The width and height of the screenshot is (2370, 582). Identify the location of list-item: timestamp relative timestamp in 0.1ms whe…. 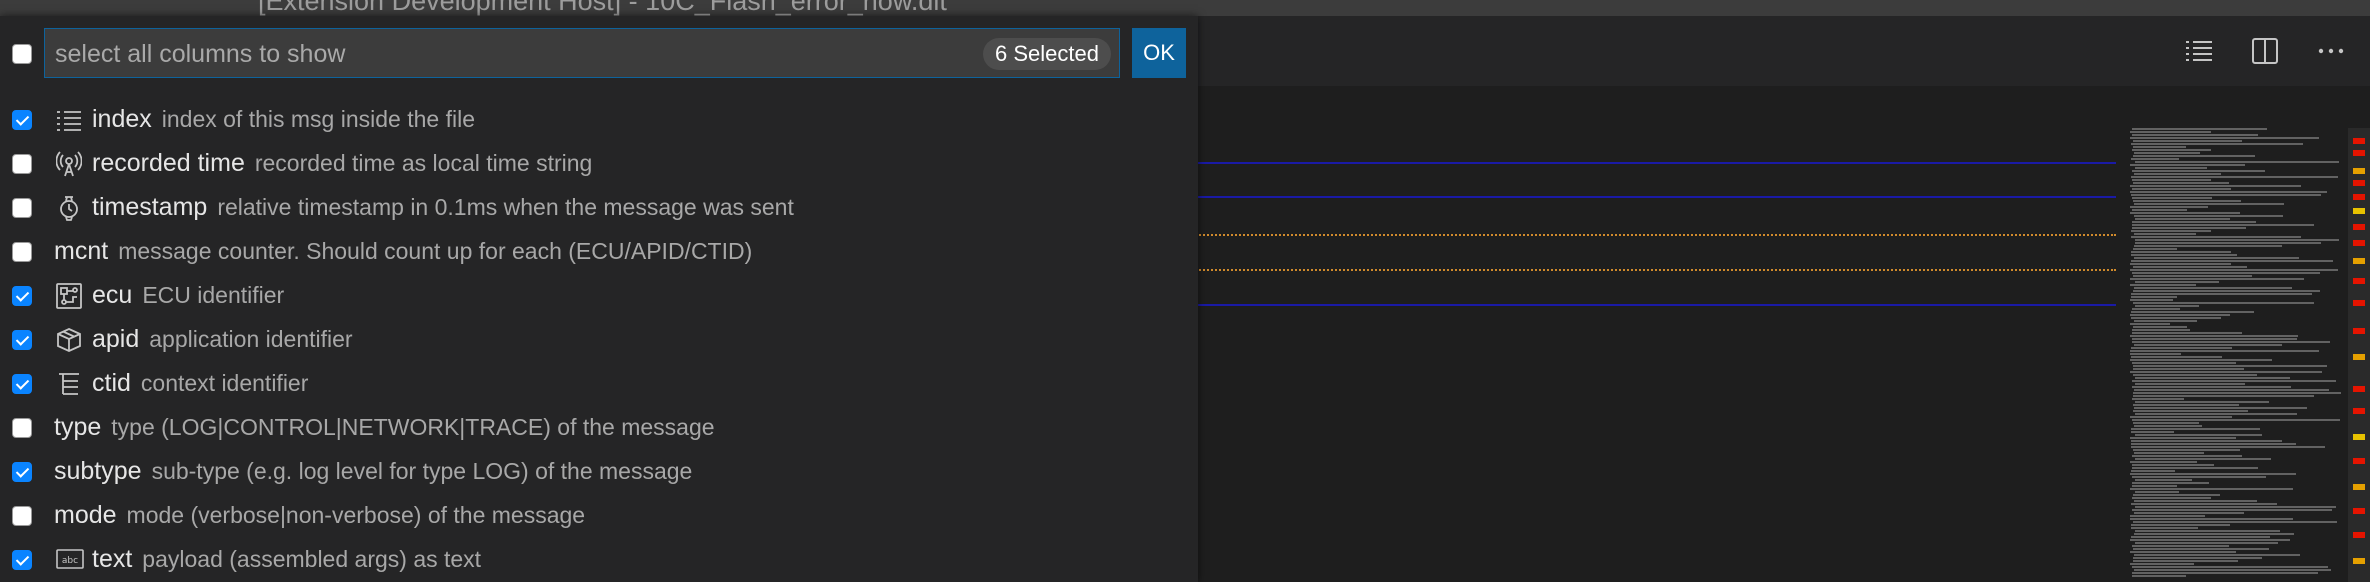
(599, 208).